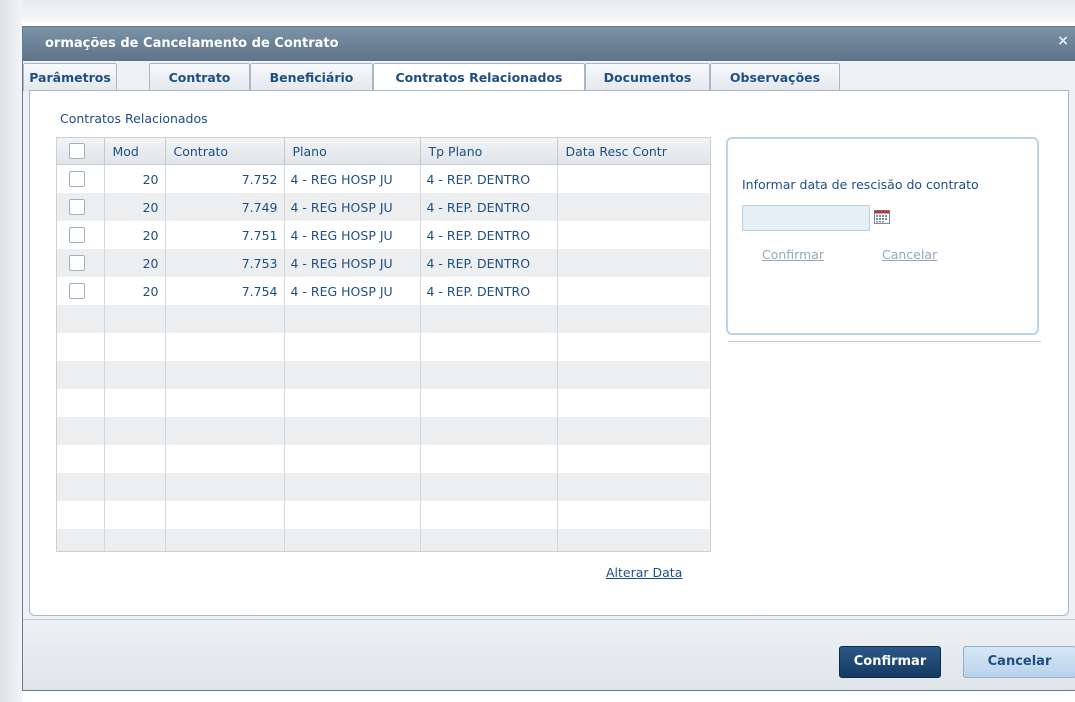  Describe the element at coordinates (134, 118) in the screenshot. I see `section-title: Contratos Relacionados` at that location.